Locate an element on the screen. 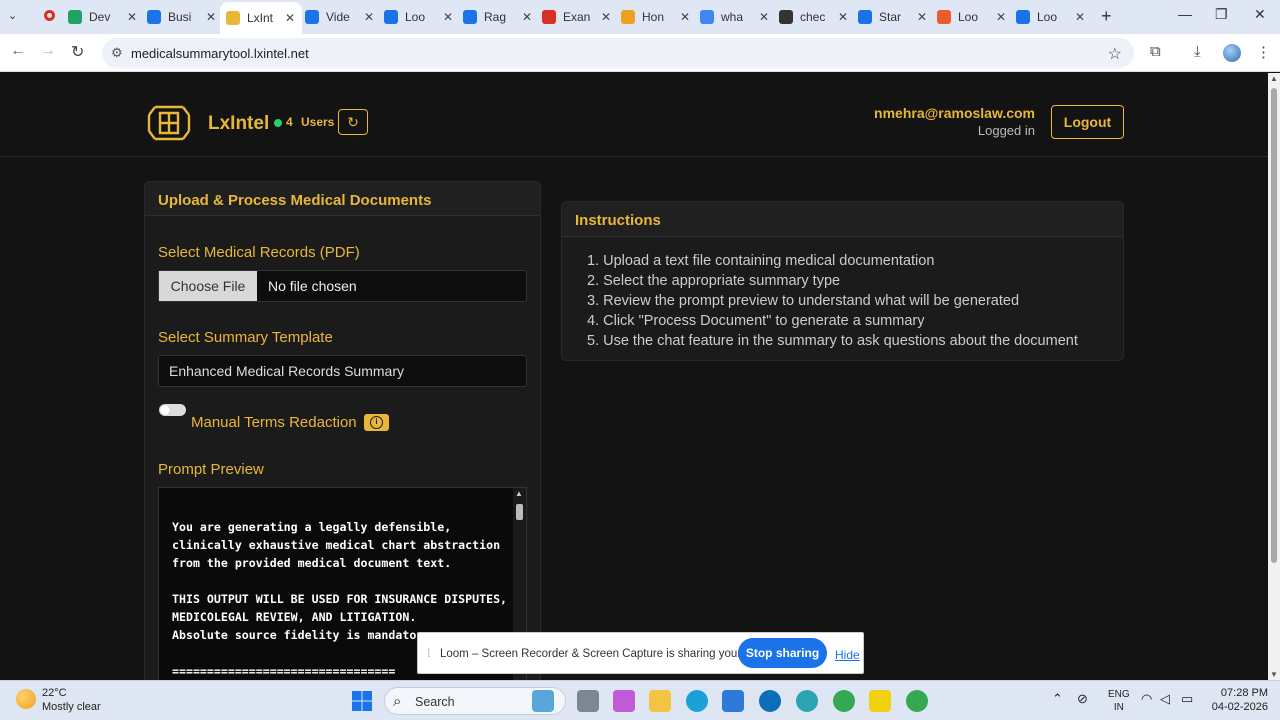  scroll-up-arrow-icon: ▲ is located at coordinates (1274, 78).